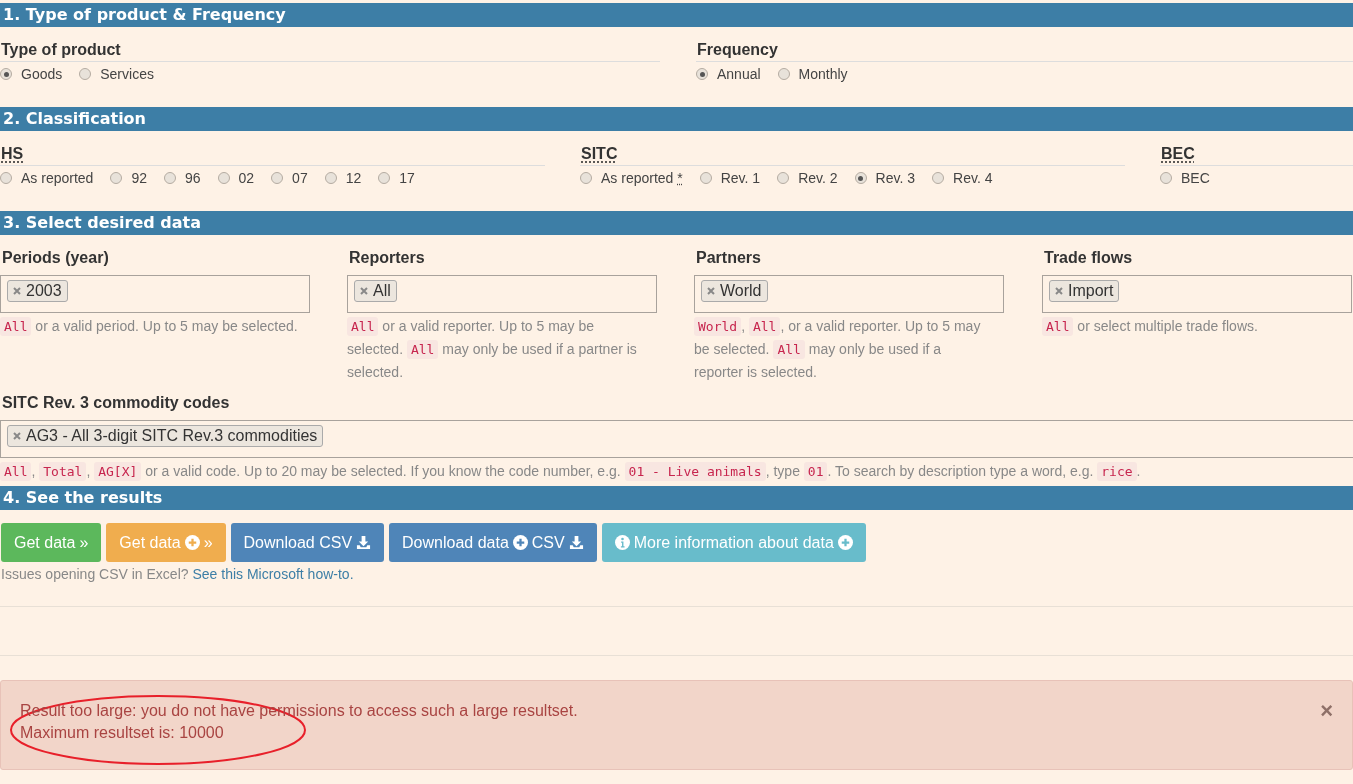  Describe the element at coordinates (676, 15) in the screenshot. I see `section-header: 1. Type of product & Frequency` at that location.